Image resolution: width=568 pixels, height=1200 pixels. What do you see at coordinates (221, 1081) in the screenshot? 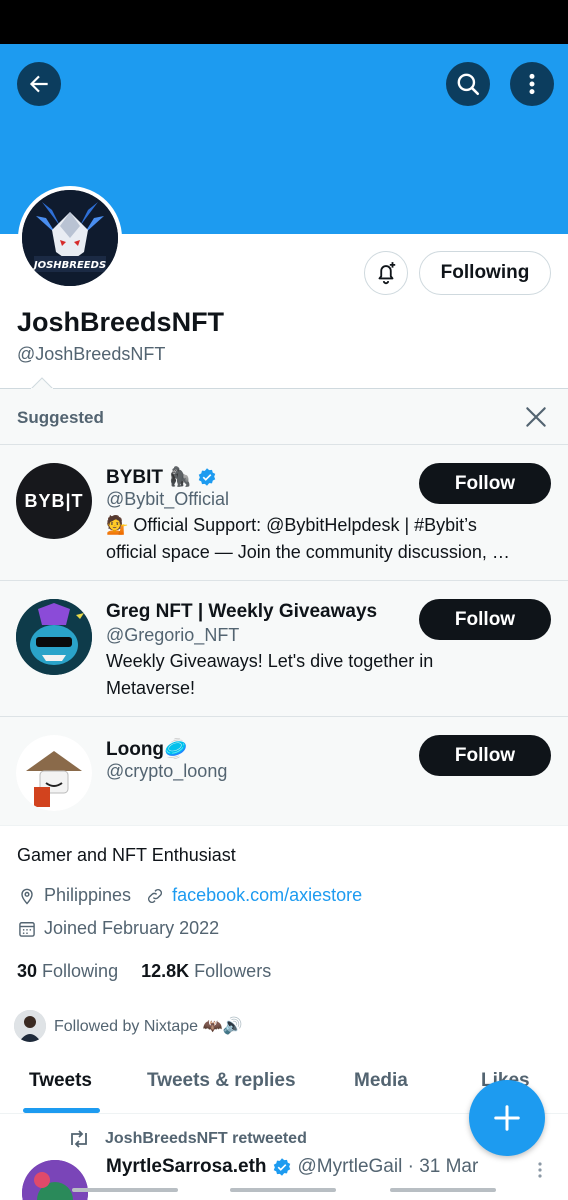
I see `tab-tweets-replies: Tweets & replies` at bounding box center [221, 1081].